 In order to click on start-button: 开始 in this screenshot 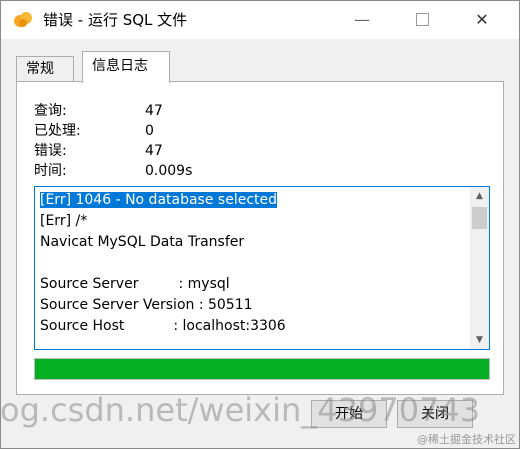, I will do `click(349, 414)`.